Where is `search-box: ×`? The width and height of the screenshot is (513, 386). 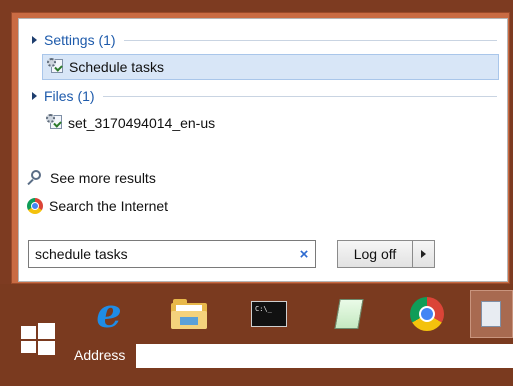
search-box: × is located at coordinates (172, 254).